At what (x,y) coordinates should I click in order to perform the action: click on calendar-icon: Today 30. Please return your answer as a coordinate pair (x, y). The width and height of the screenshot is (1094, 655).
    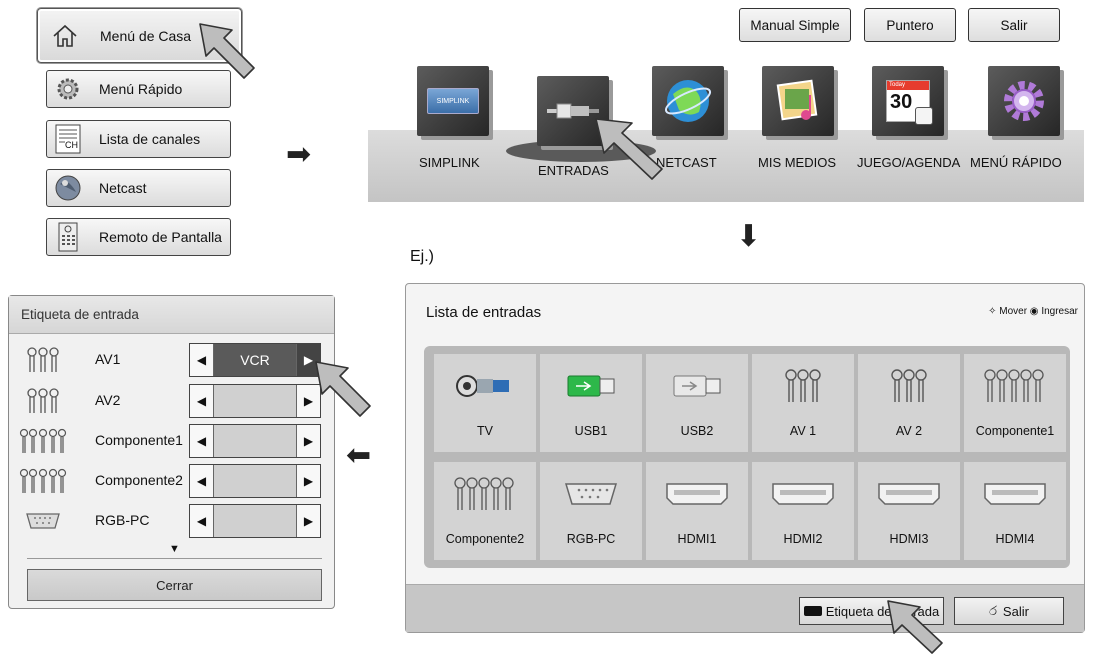
    Looking at the image, I should click on (909, 102).